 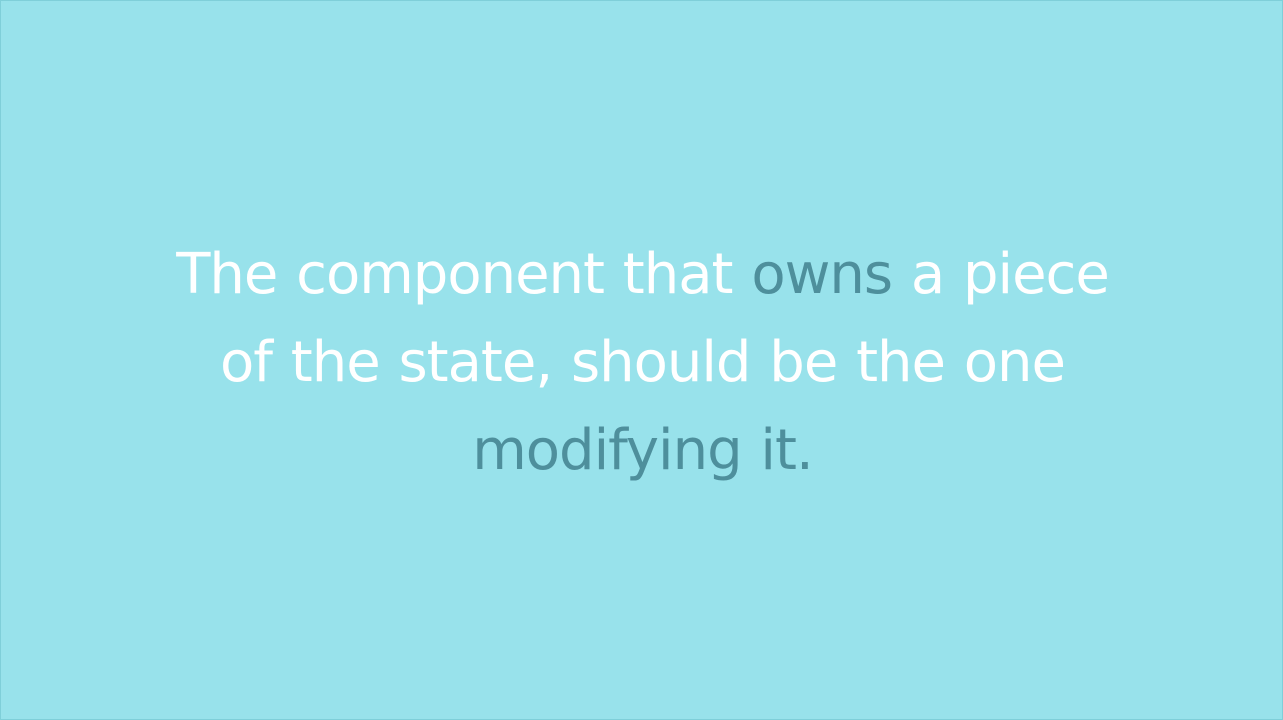 What do you see at coordinates (822, 274) in the screenshot?
I see `highlight-owns: owns` at bounding box center [822, 274].